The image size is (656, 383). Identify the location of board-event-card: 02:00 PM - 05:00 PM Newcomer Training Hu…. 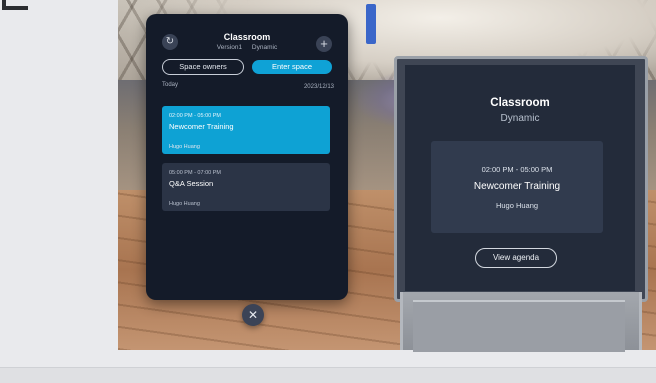
(517, 187).